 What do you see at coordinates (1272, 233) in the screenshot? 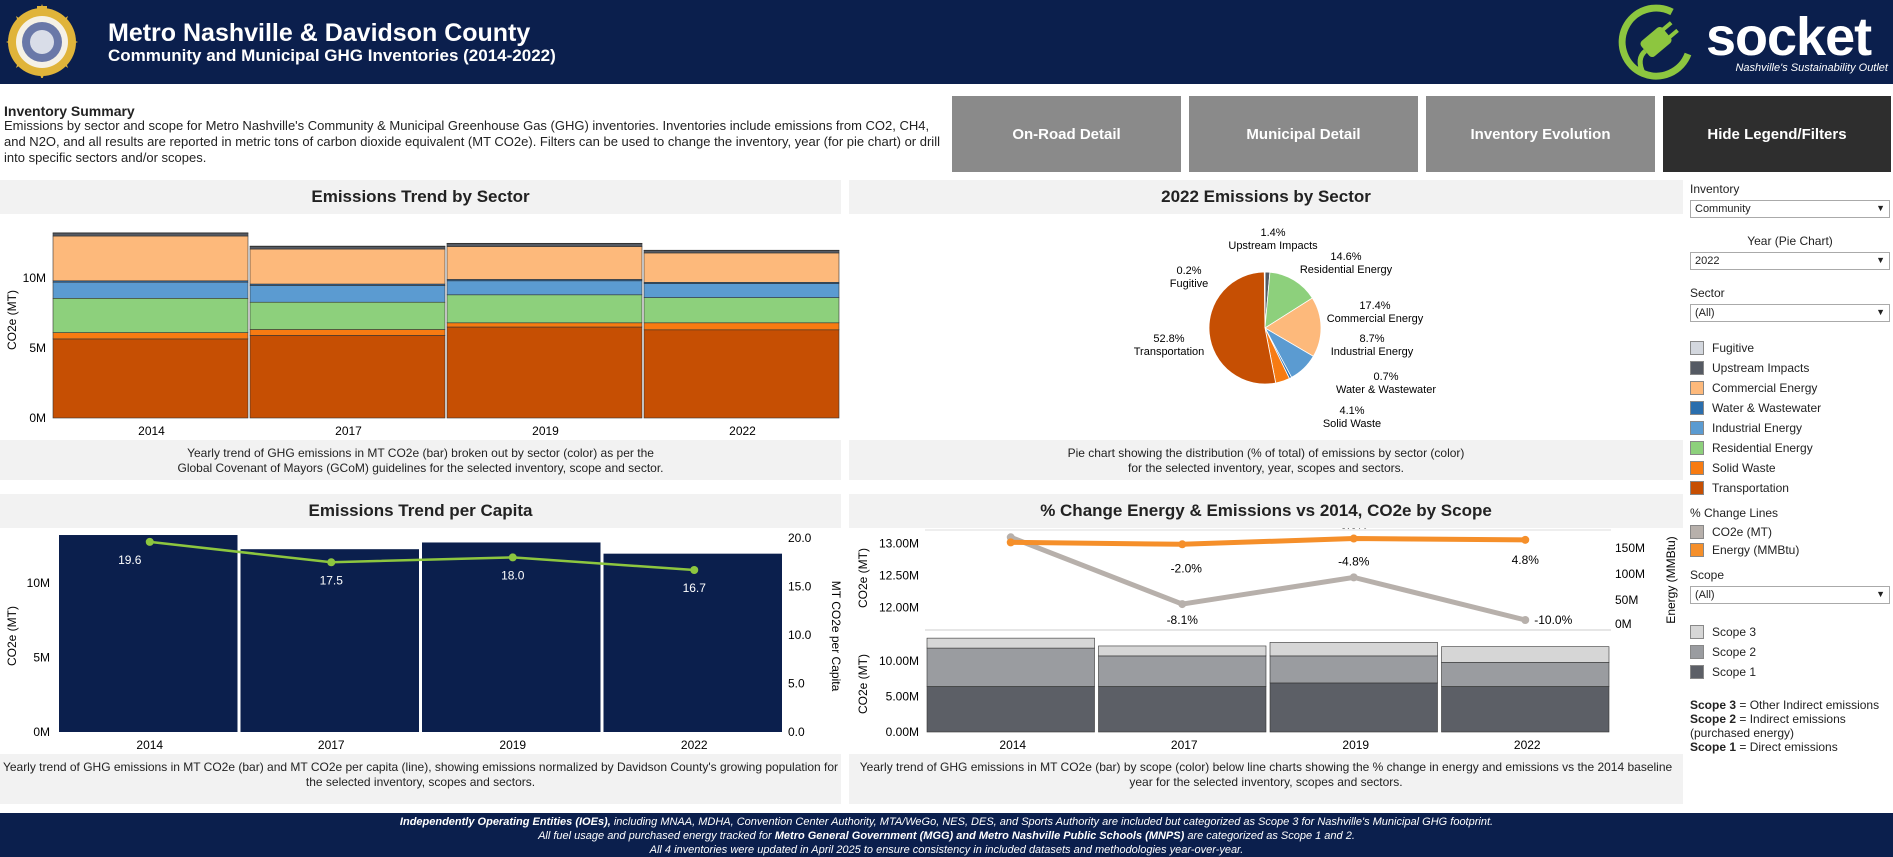
I see `pie-pct-label: 1.4%` at bounding box center [1272, 233].